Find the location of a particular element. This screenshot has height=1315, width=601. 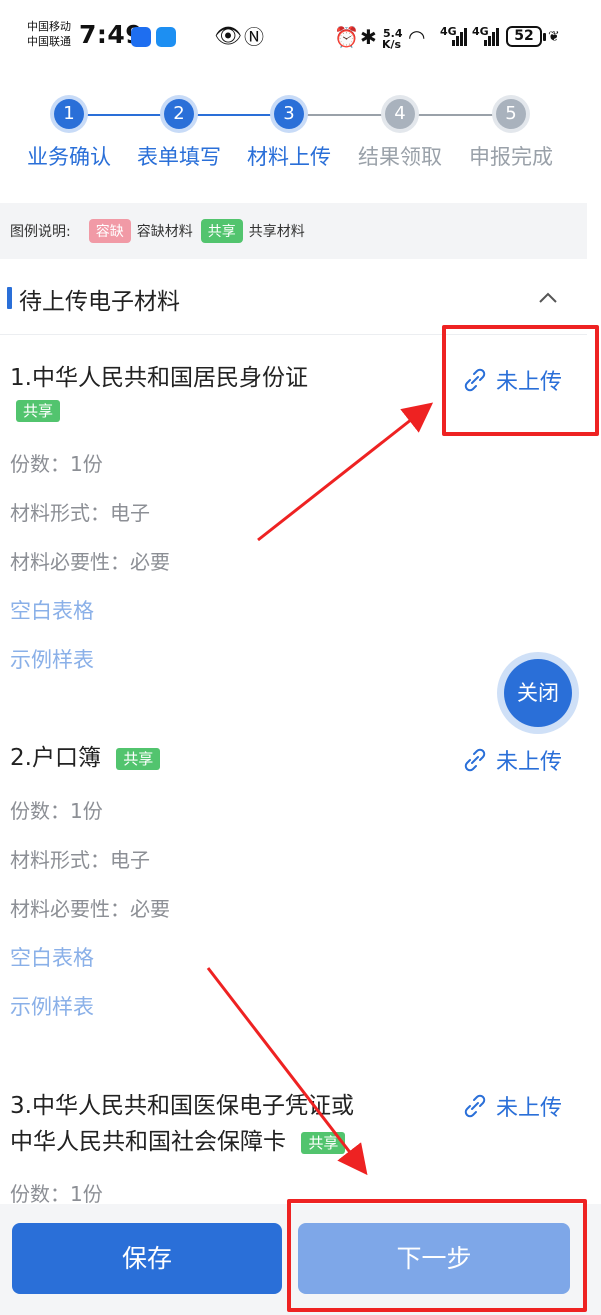

step-label: 结果领取 is located at coordinates (400, 157).